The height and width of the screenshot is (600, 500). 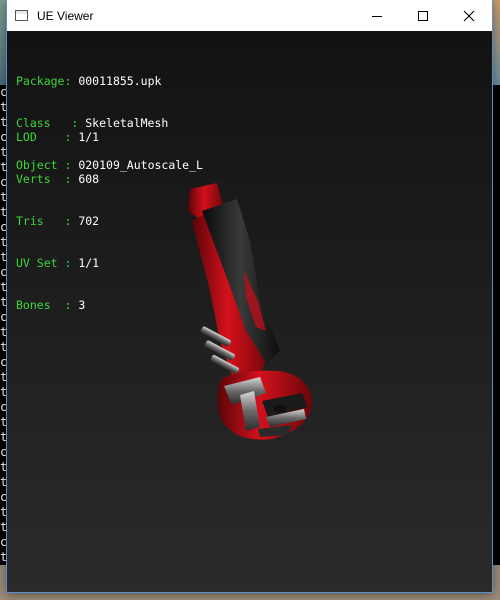 I want to click on package-row: Package: 00011855.upk, so click(x=89, y=81).